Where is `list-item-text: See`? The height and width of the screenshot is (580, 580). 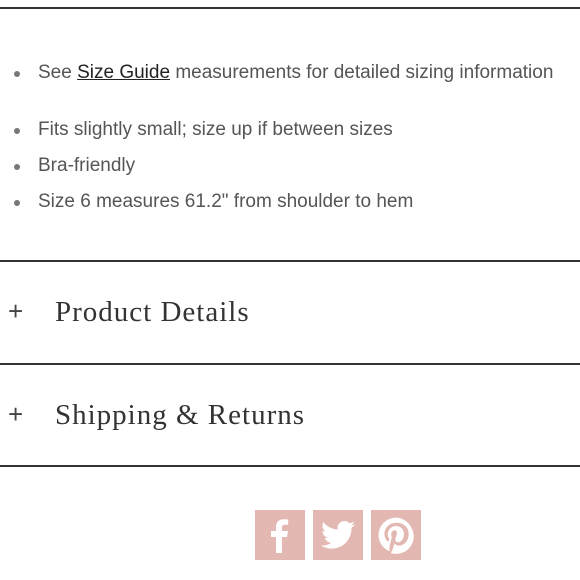
list-item-text: See is located at coordinates (58, 72).